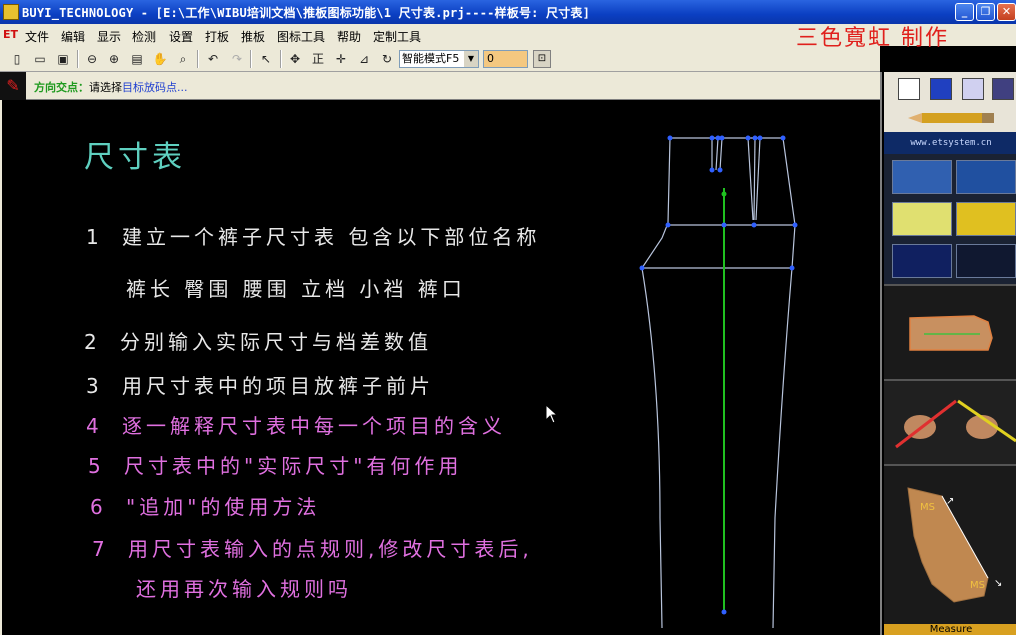 The image size is (1016, 635). What do you see at coordinates (296, 289) in the screenshot?
I see `list-item-text: 裤长 臀围 腰围 立档 小裆 裤口` at bounding box center [296, 289].